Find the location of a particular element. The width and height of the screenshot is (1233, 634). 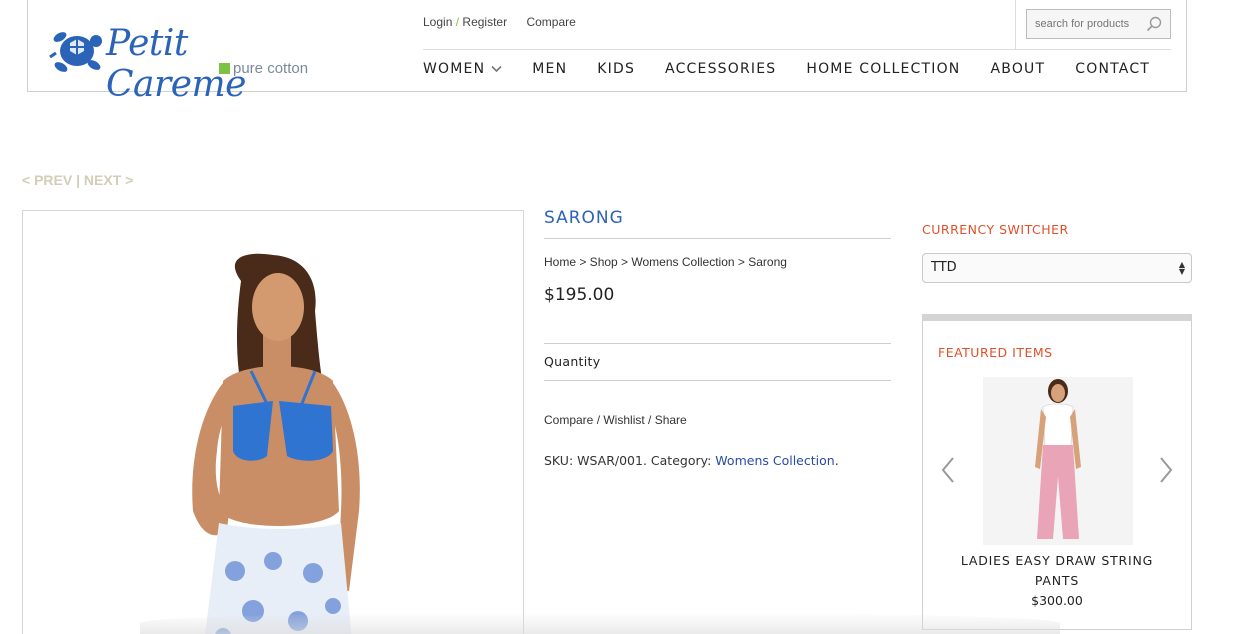

chevron-down-icon is located at coordinates (496, 69).